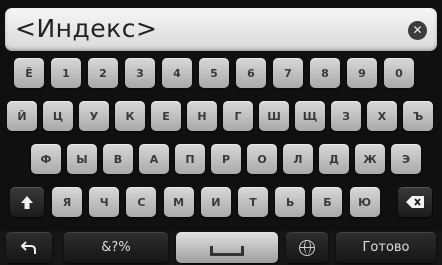 The height and width of the screenshot is (265, 442). I want to click on key: Н, so click(202, 116).